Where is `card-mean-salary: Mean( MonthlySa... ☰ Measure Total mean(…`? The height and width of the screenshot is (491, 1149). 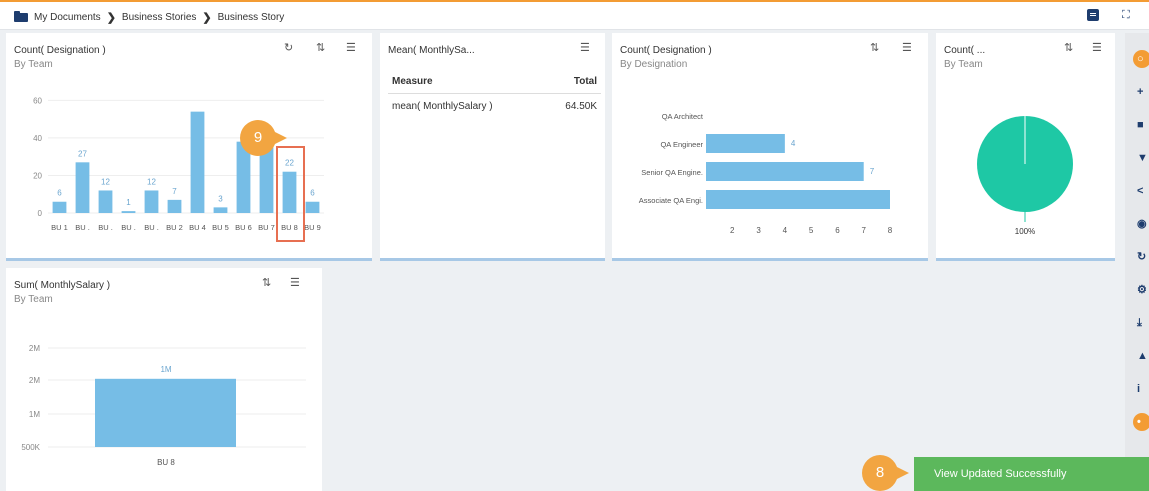
card-mean-salary: Mean( MonthlySa... ☰ Measure Total mean(… is located at coordinates (492, 147).